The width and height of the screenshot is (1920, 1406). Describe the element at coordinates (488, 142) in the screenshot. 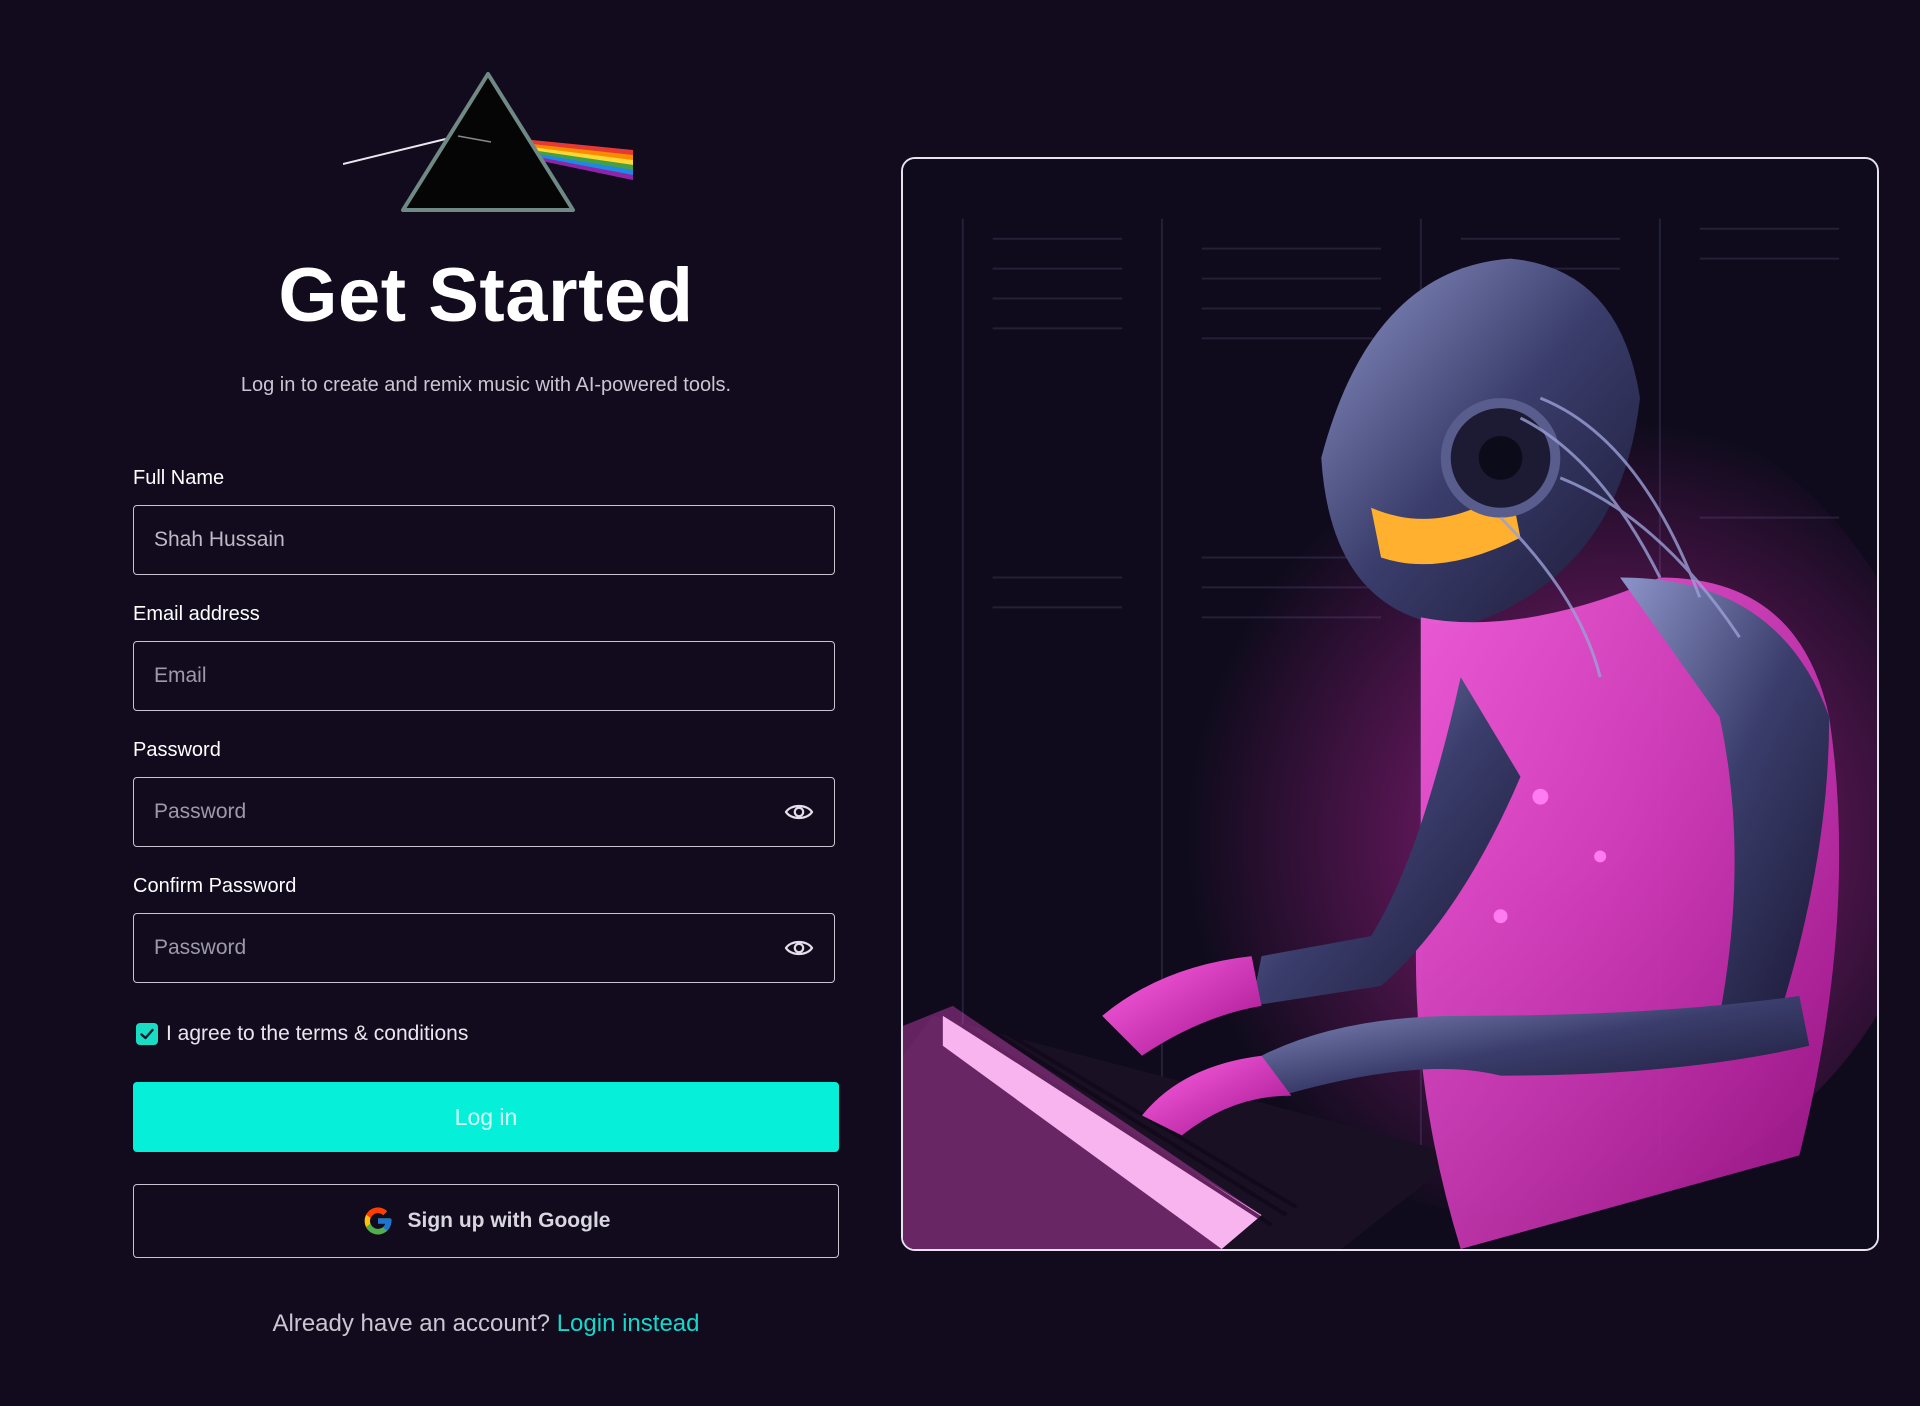

I see `prism-logo-icon` at that location.